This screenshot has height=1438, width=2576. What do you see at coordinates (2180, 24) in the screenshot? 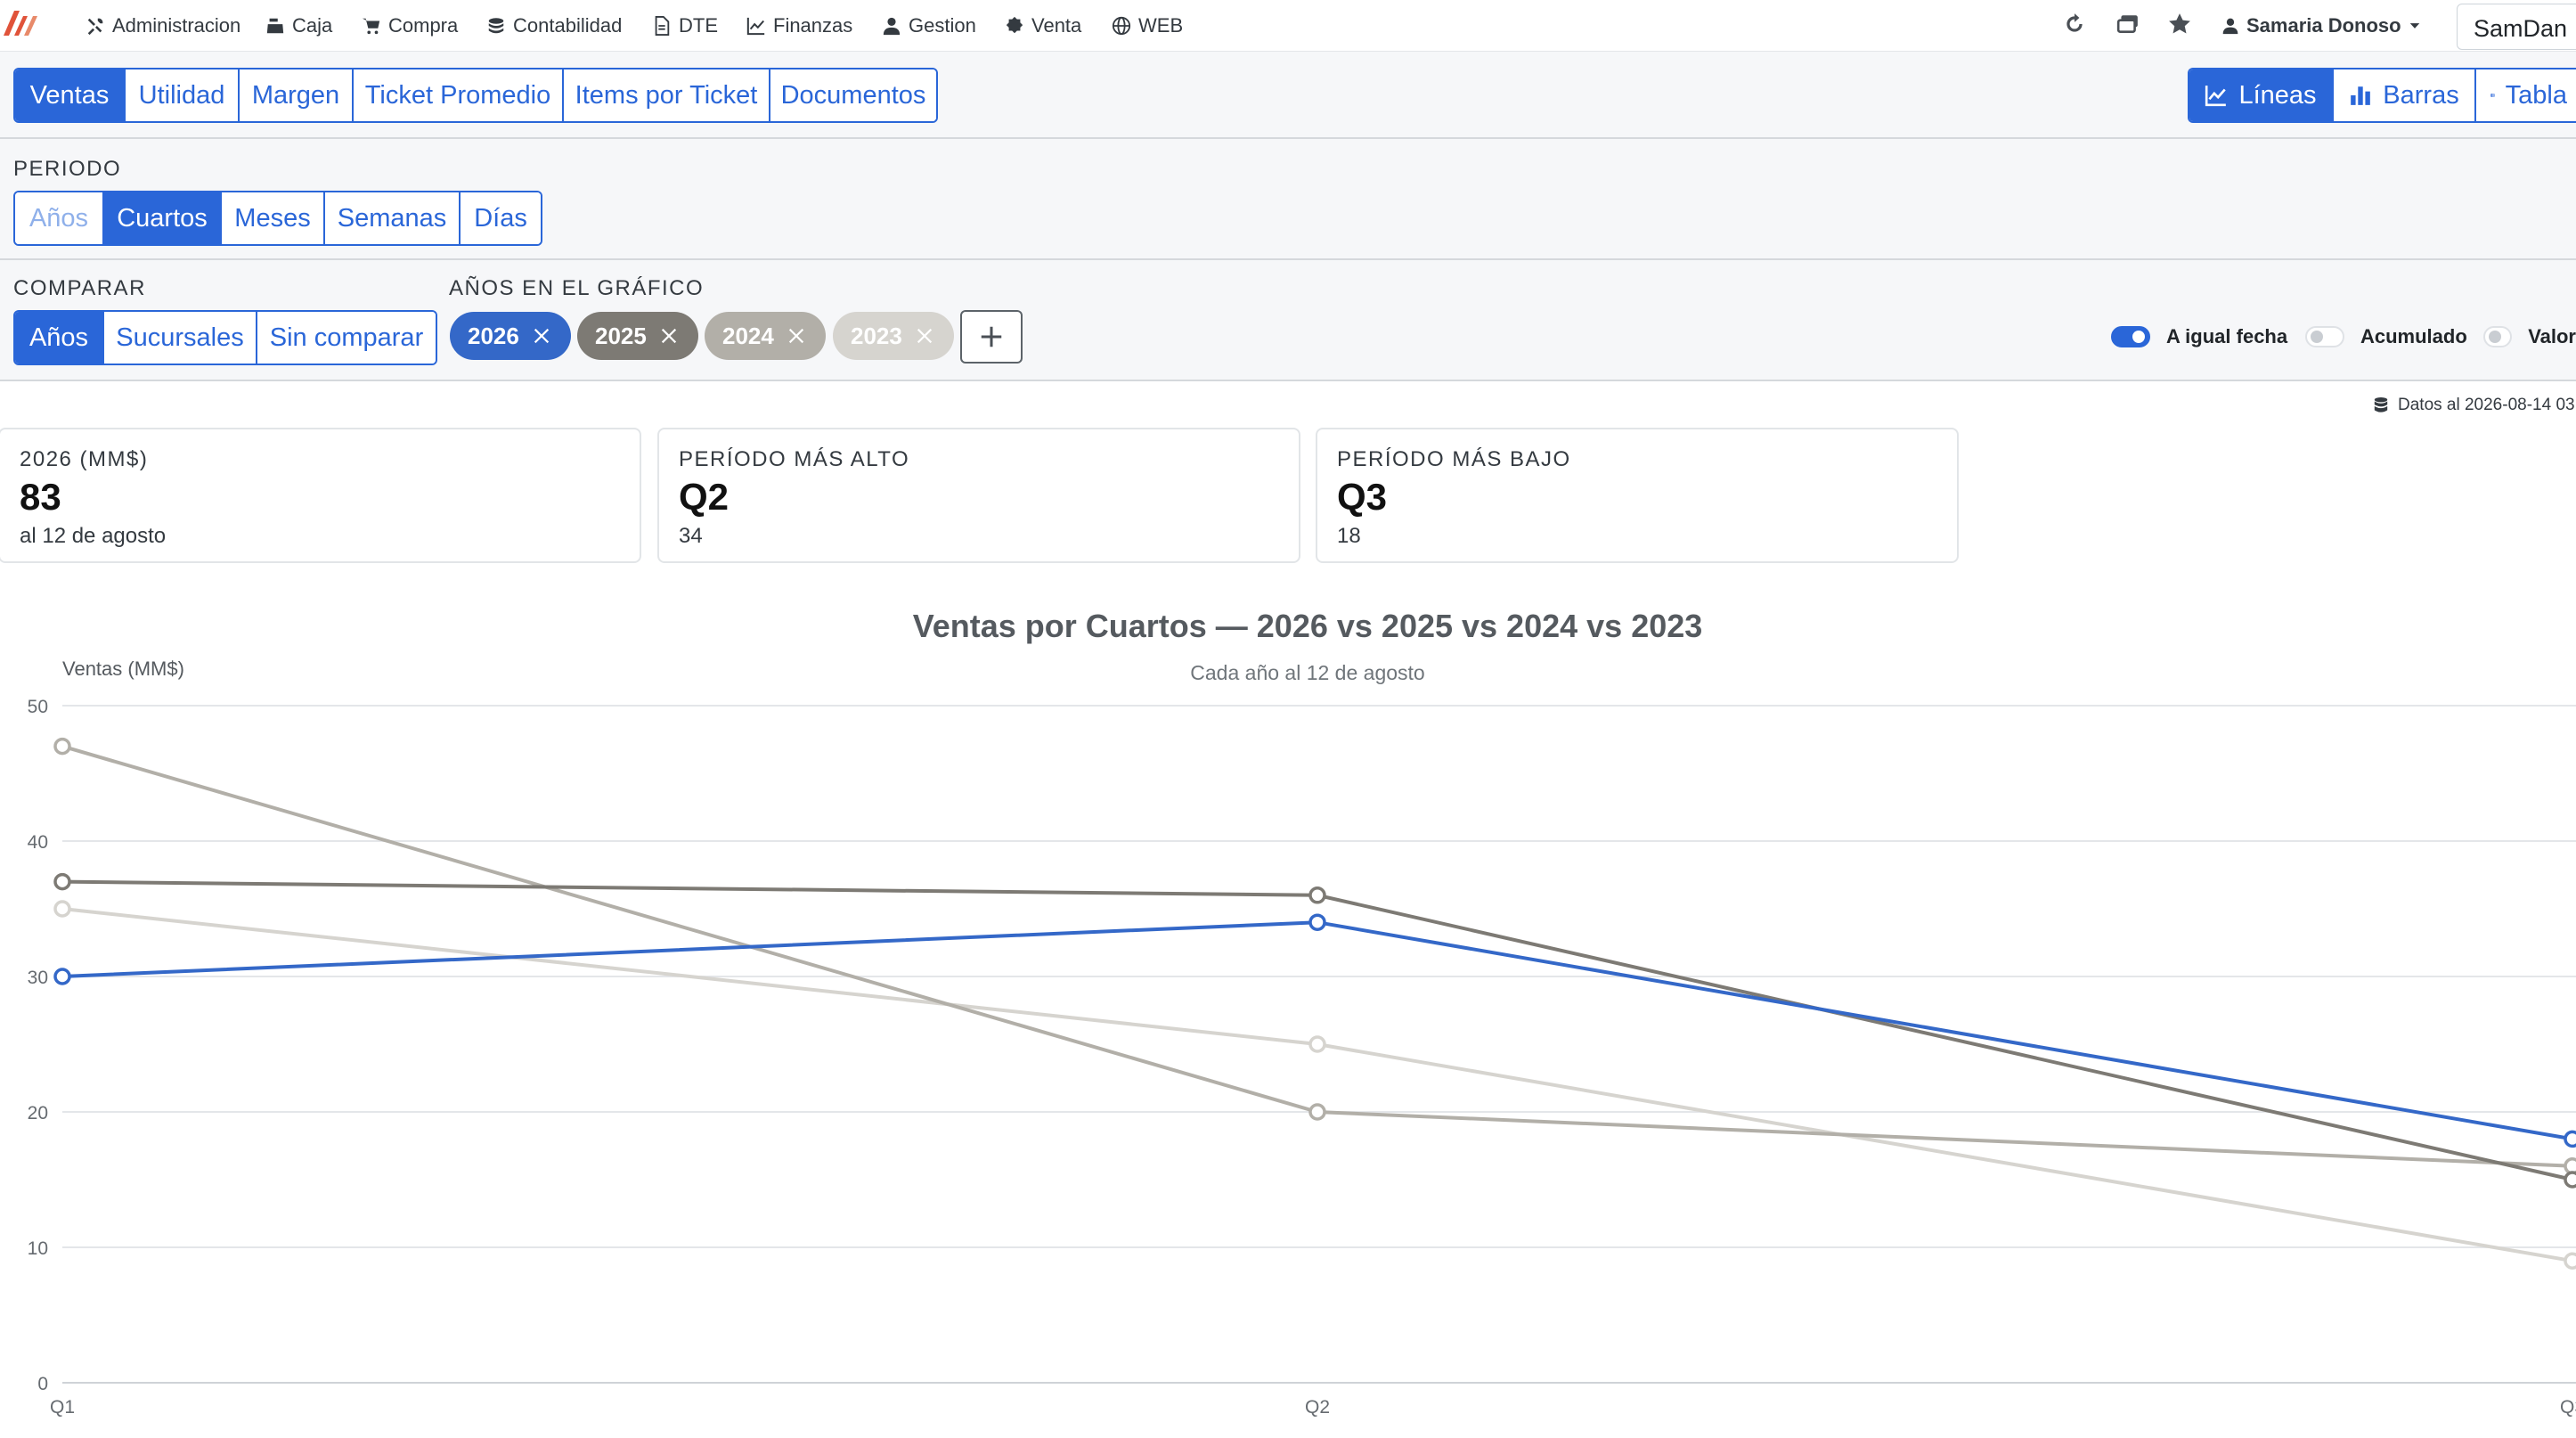
I see `favorites-button` at bounding box center [2180, 24].